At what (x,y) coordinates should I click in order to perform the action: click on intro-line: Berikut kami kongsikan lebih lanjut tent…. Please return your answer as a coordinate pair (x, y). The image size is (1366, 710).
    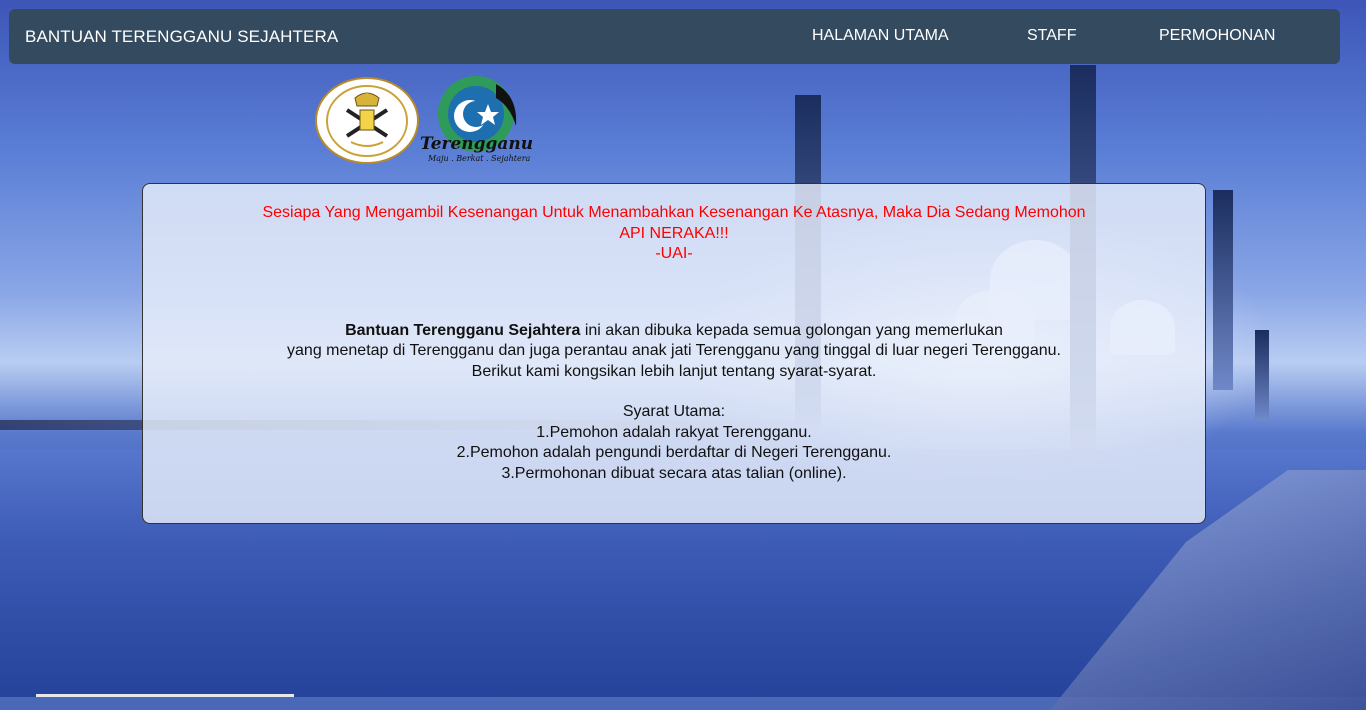
    Looking at the image, I should click on (674, 371).